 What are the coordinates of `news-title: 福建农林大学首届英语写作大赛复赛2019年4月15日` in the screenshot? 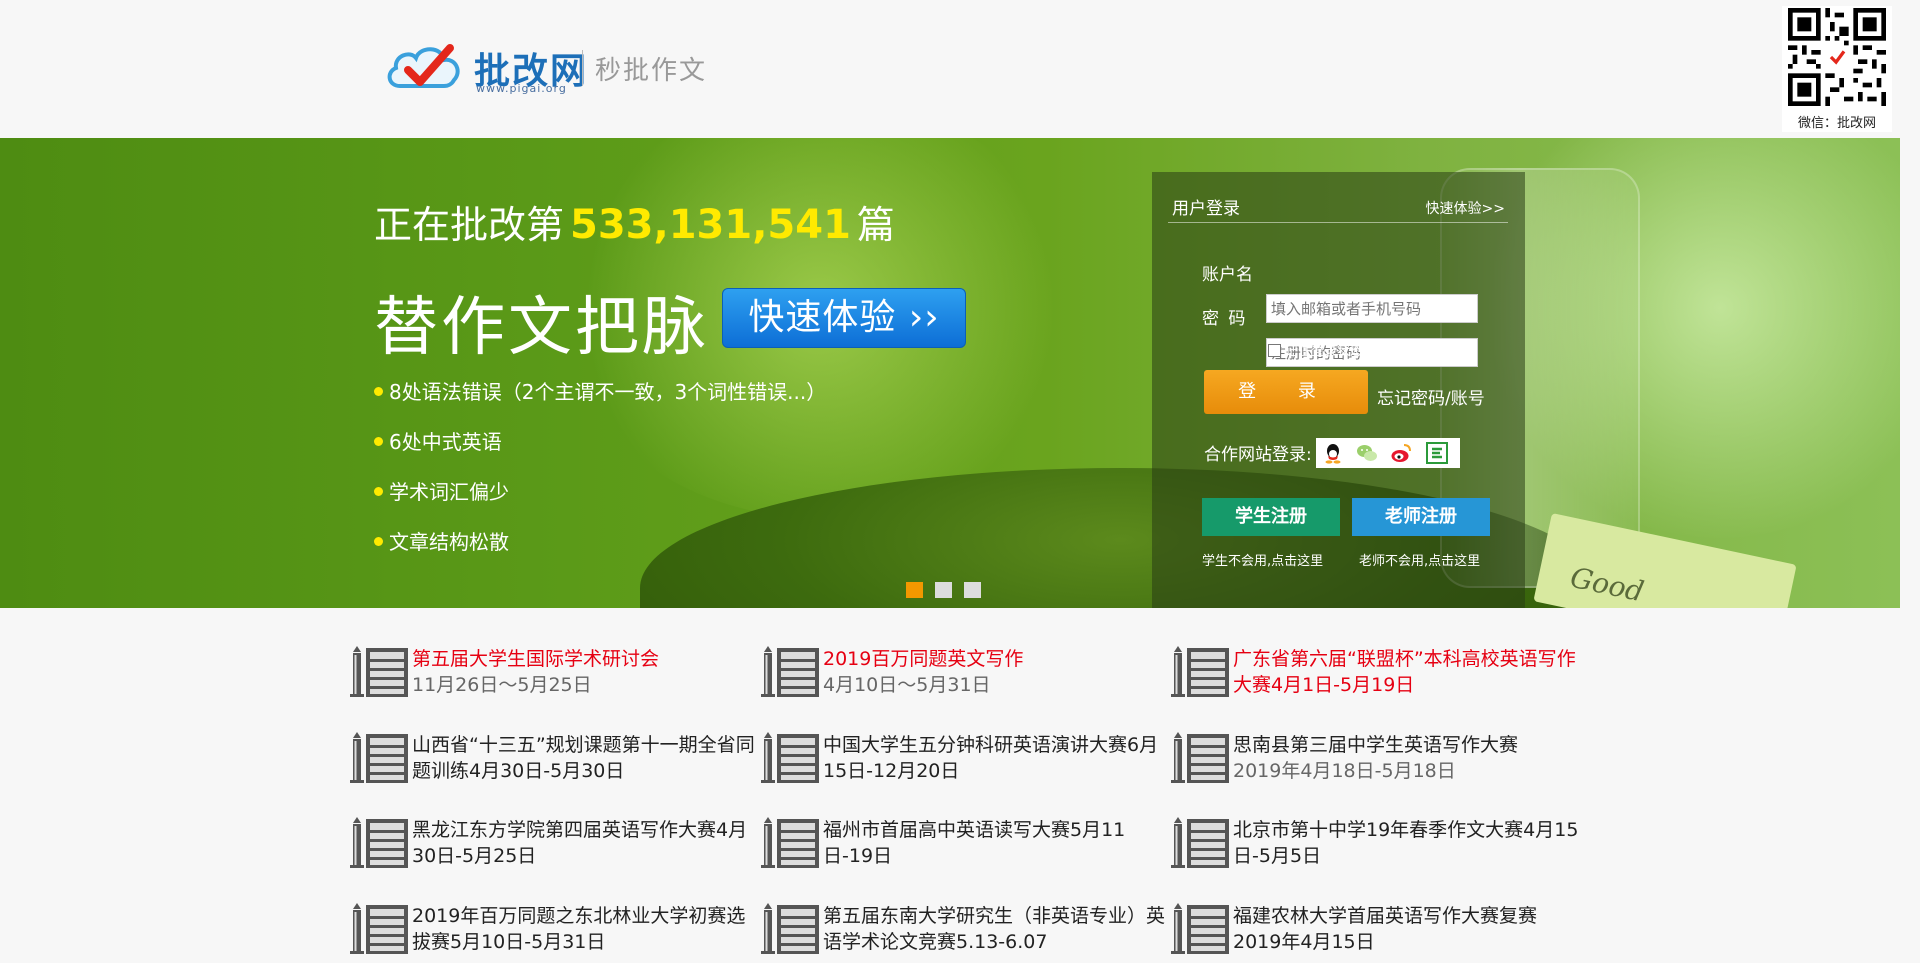 It's located at (1408, 929).